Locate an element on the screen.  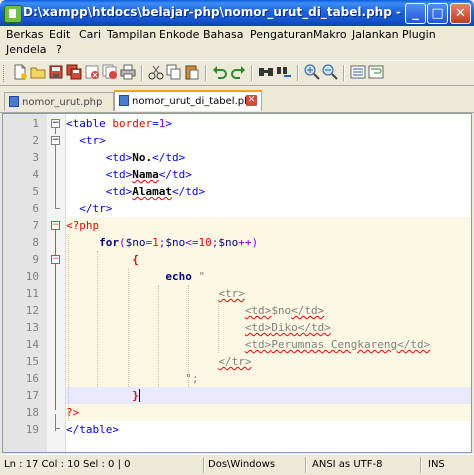
close-button: ✕ is located at coordinates (460, 13).